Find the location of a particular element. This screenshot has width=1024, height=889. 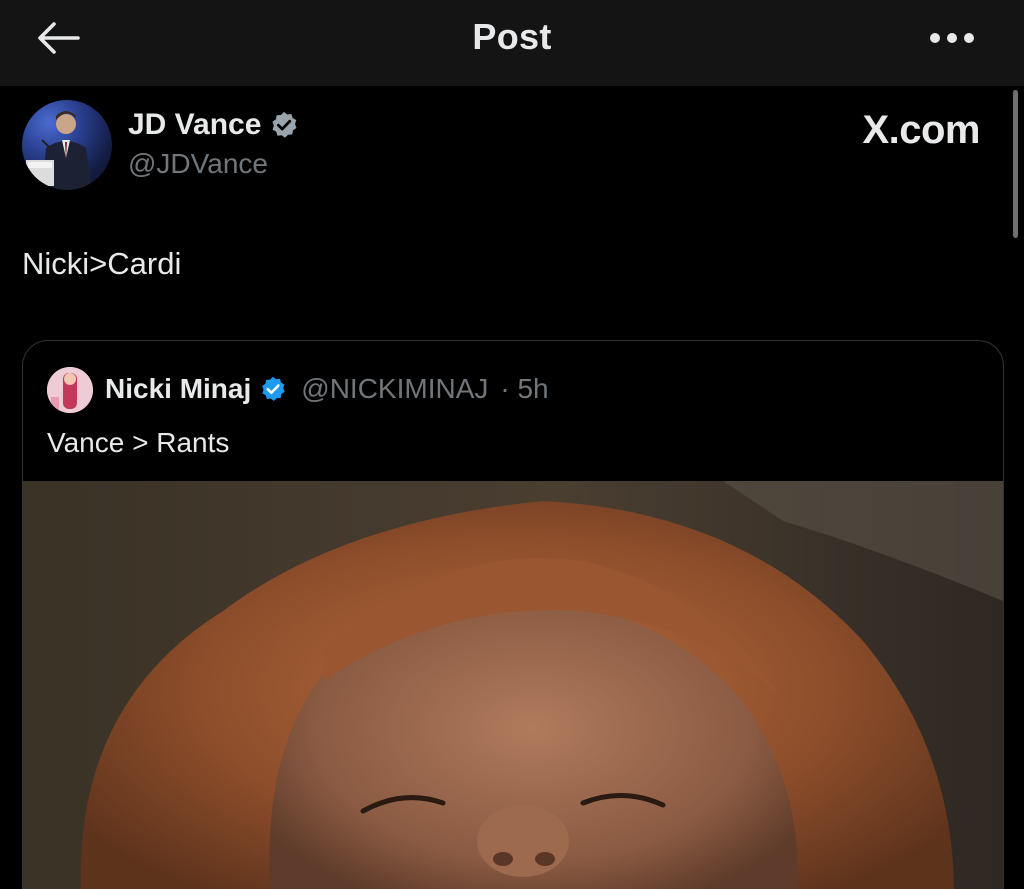

author-avatar is located at coordinates (67, 145).